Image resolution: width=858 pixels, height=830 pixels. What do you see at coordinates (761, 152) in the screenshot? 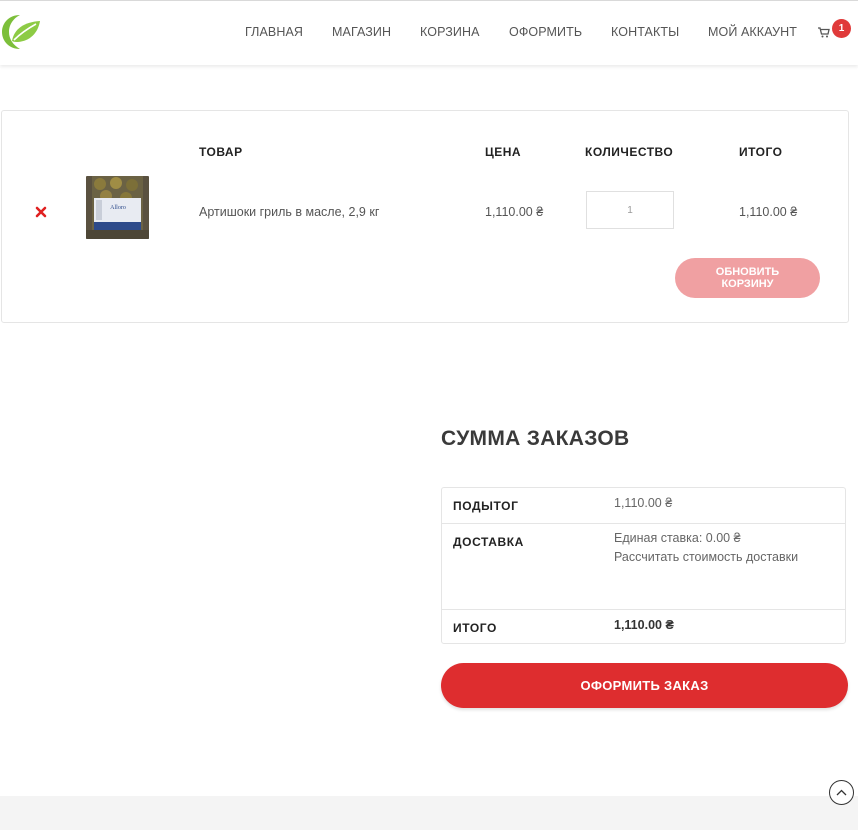
I see `column-header-total: ИТОГО` at bounding box center [761, 152].